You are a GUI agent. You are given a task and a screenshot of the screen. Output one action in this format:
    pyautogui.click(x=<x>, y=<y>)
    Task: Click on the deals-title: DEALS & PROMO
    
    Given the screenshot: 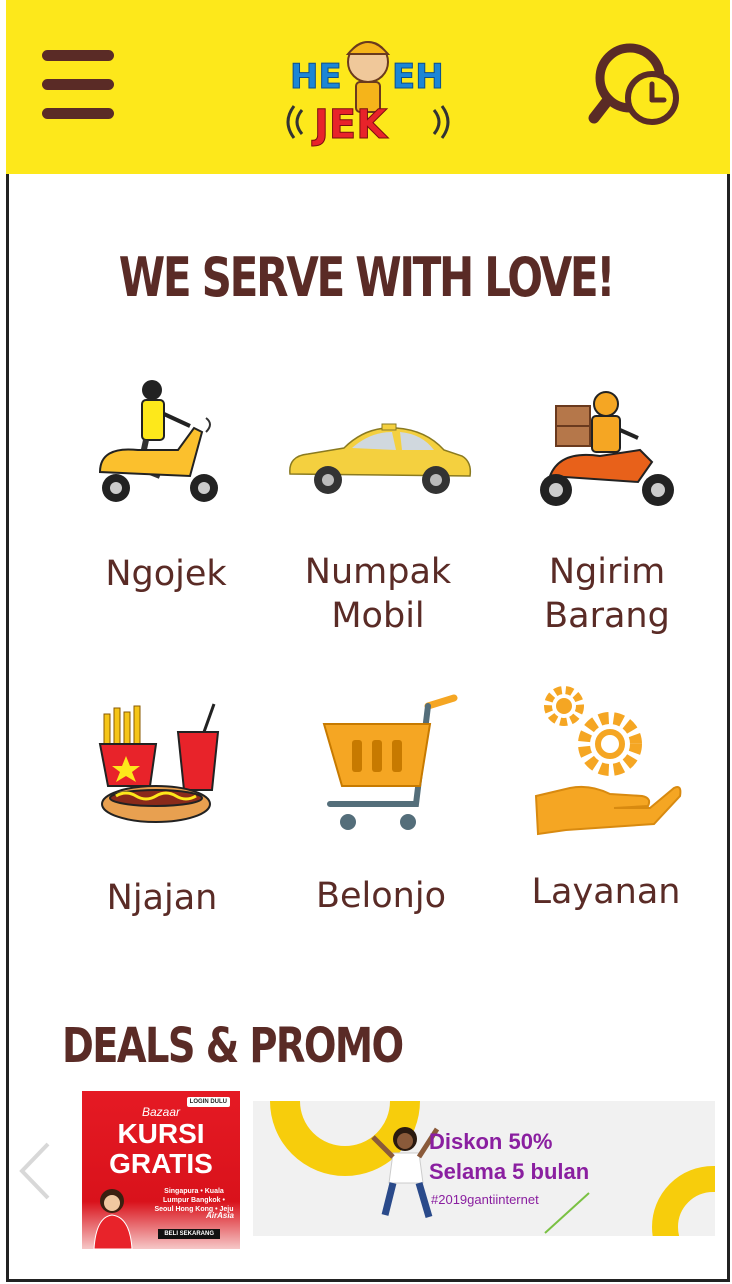 What is the action you would take?
    pyautogui.click(x=233, y=1046)
    